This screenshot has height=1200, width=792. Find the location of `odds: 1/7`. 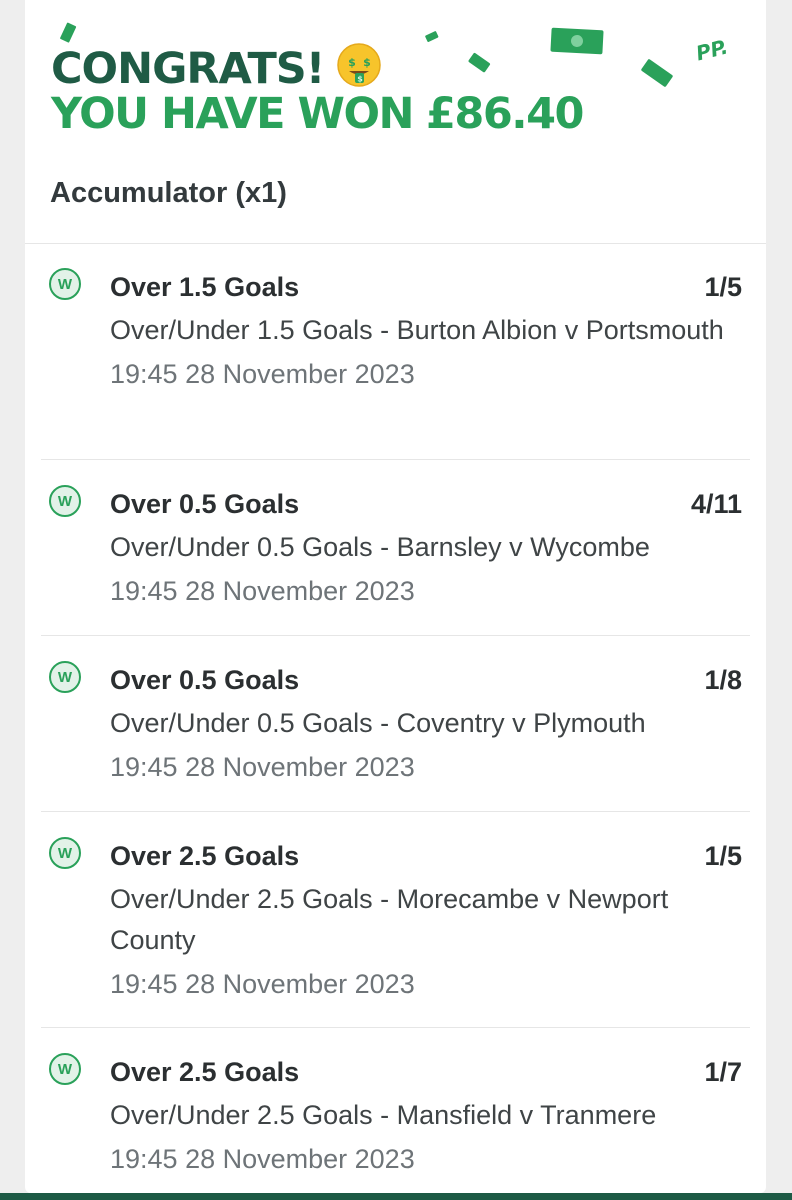

odds: 1/7 is located at coordinates (723, 1072).